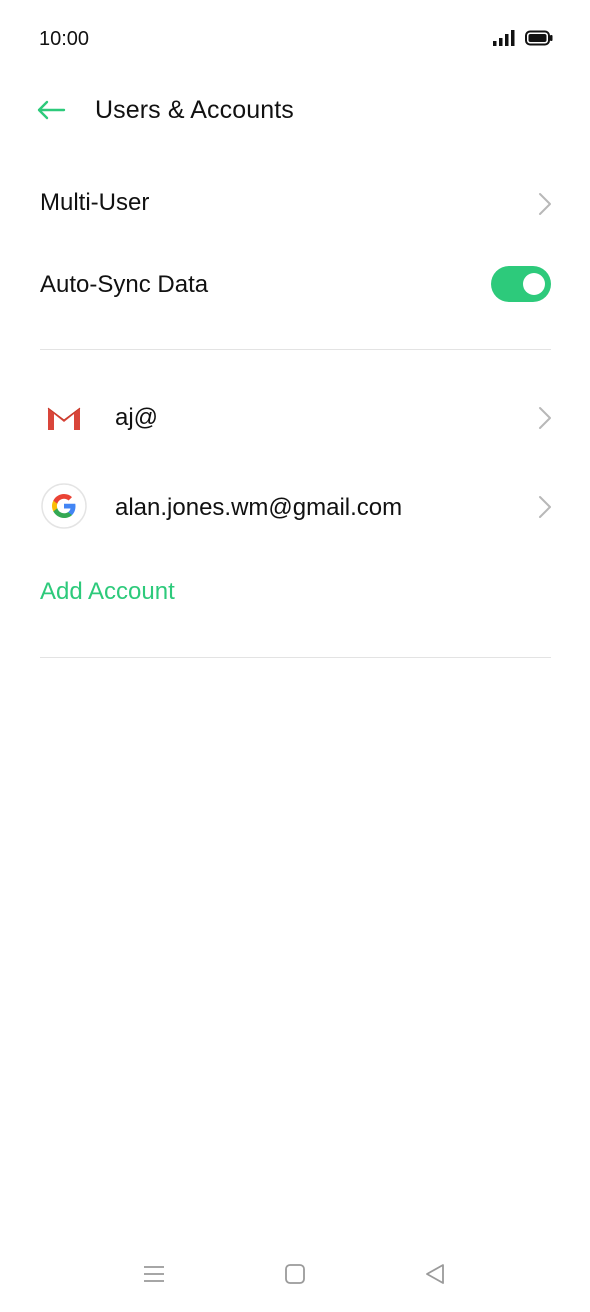 The width and height of the screenshot is (590, 1312). I want to click on menu-icon, so click(154, 1276).